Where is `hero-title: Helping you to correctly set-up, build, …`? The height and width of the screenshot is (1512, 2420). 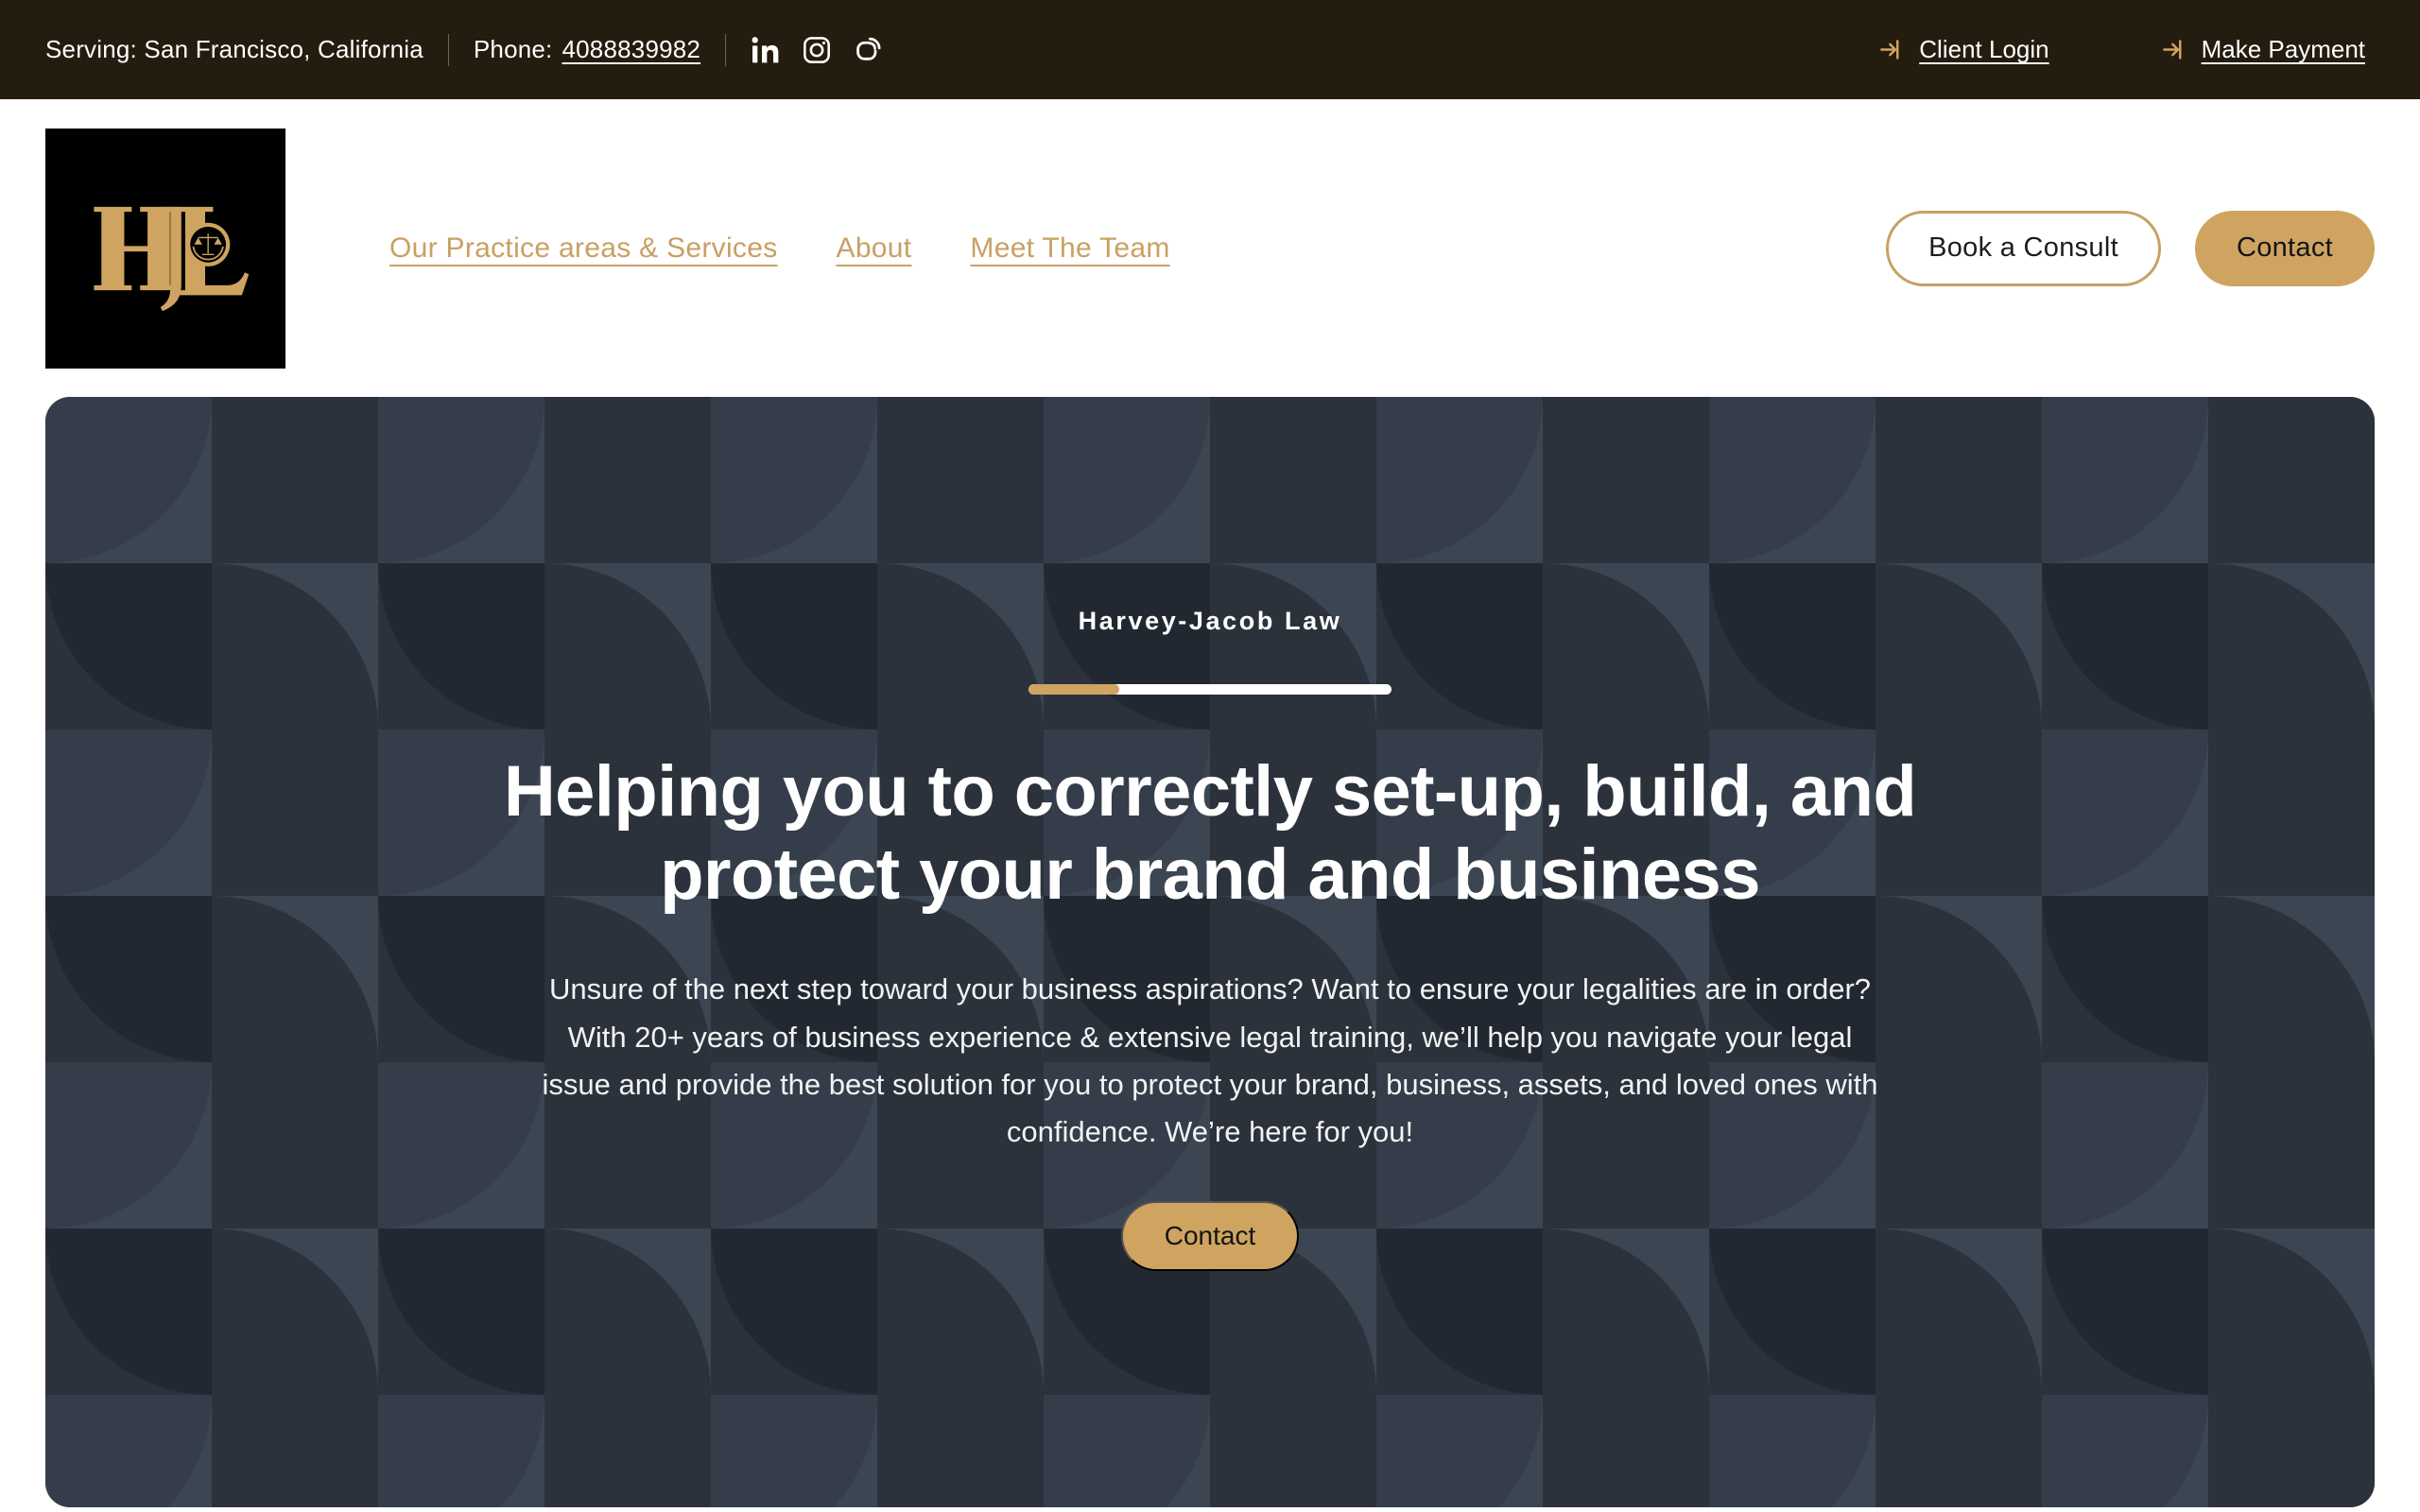 hero-title: Helping you to correctly set-up, build, … is located at coordinates (1210, 833).